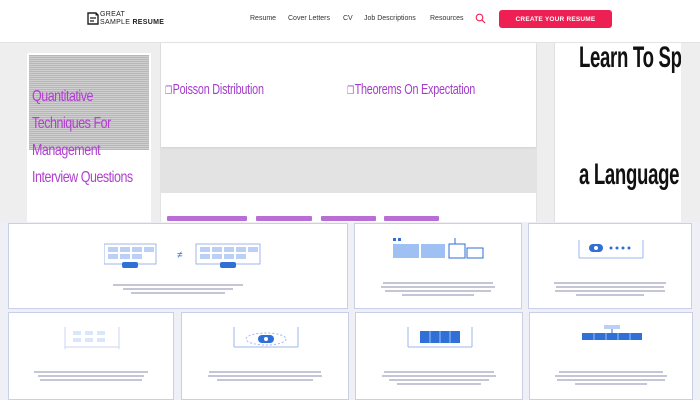 This screenshot has width=700, height=400. I want to click on node-row-icon, so click(611, 249).